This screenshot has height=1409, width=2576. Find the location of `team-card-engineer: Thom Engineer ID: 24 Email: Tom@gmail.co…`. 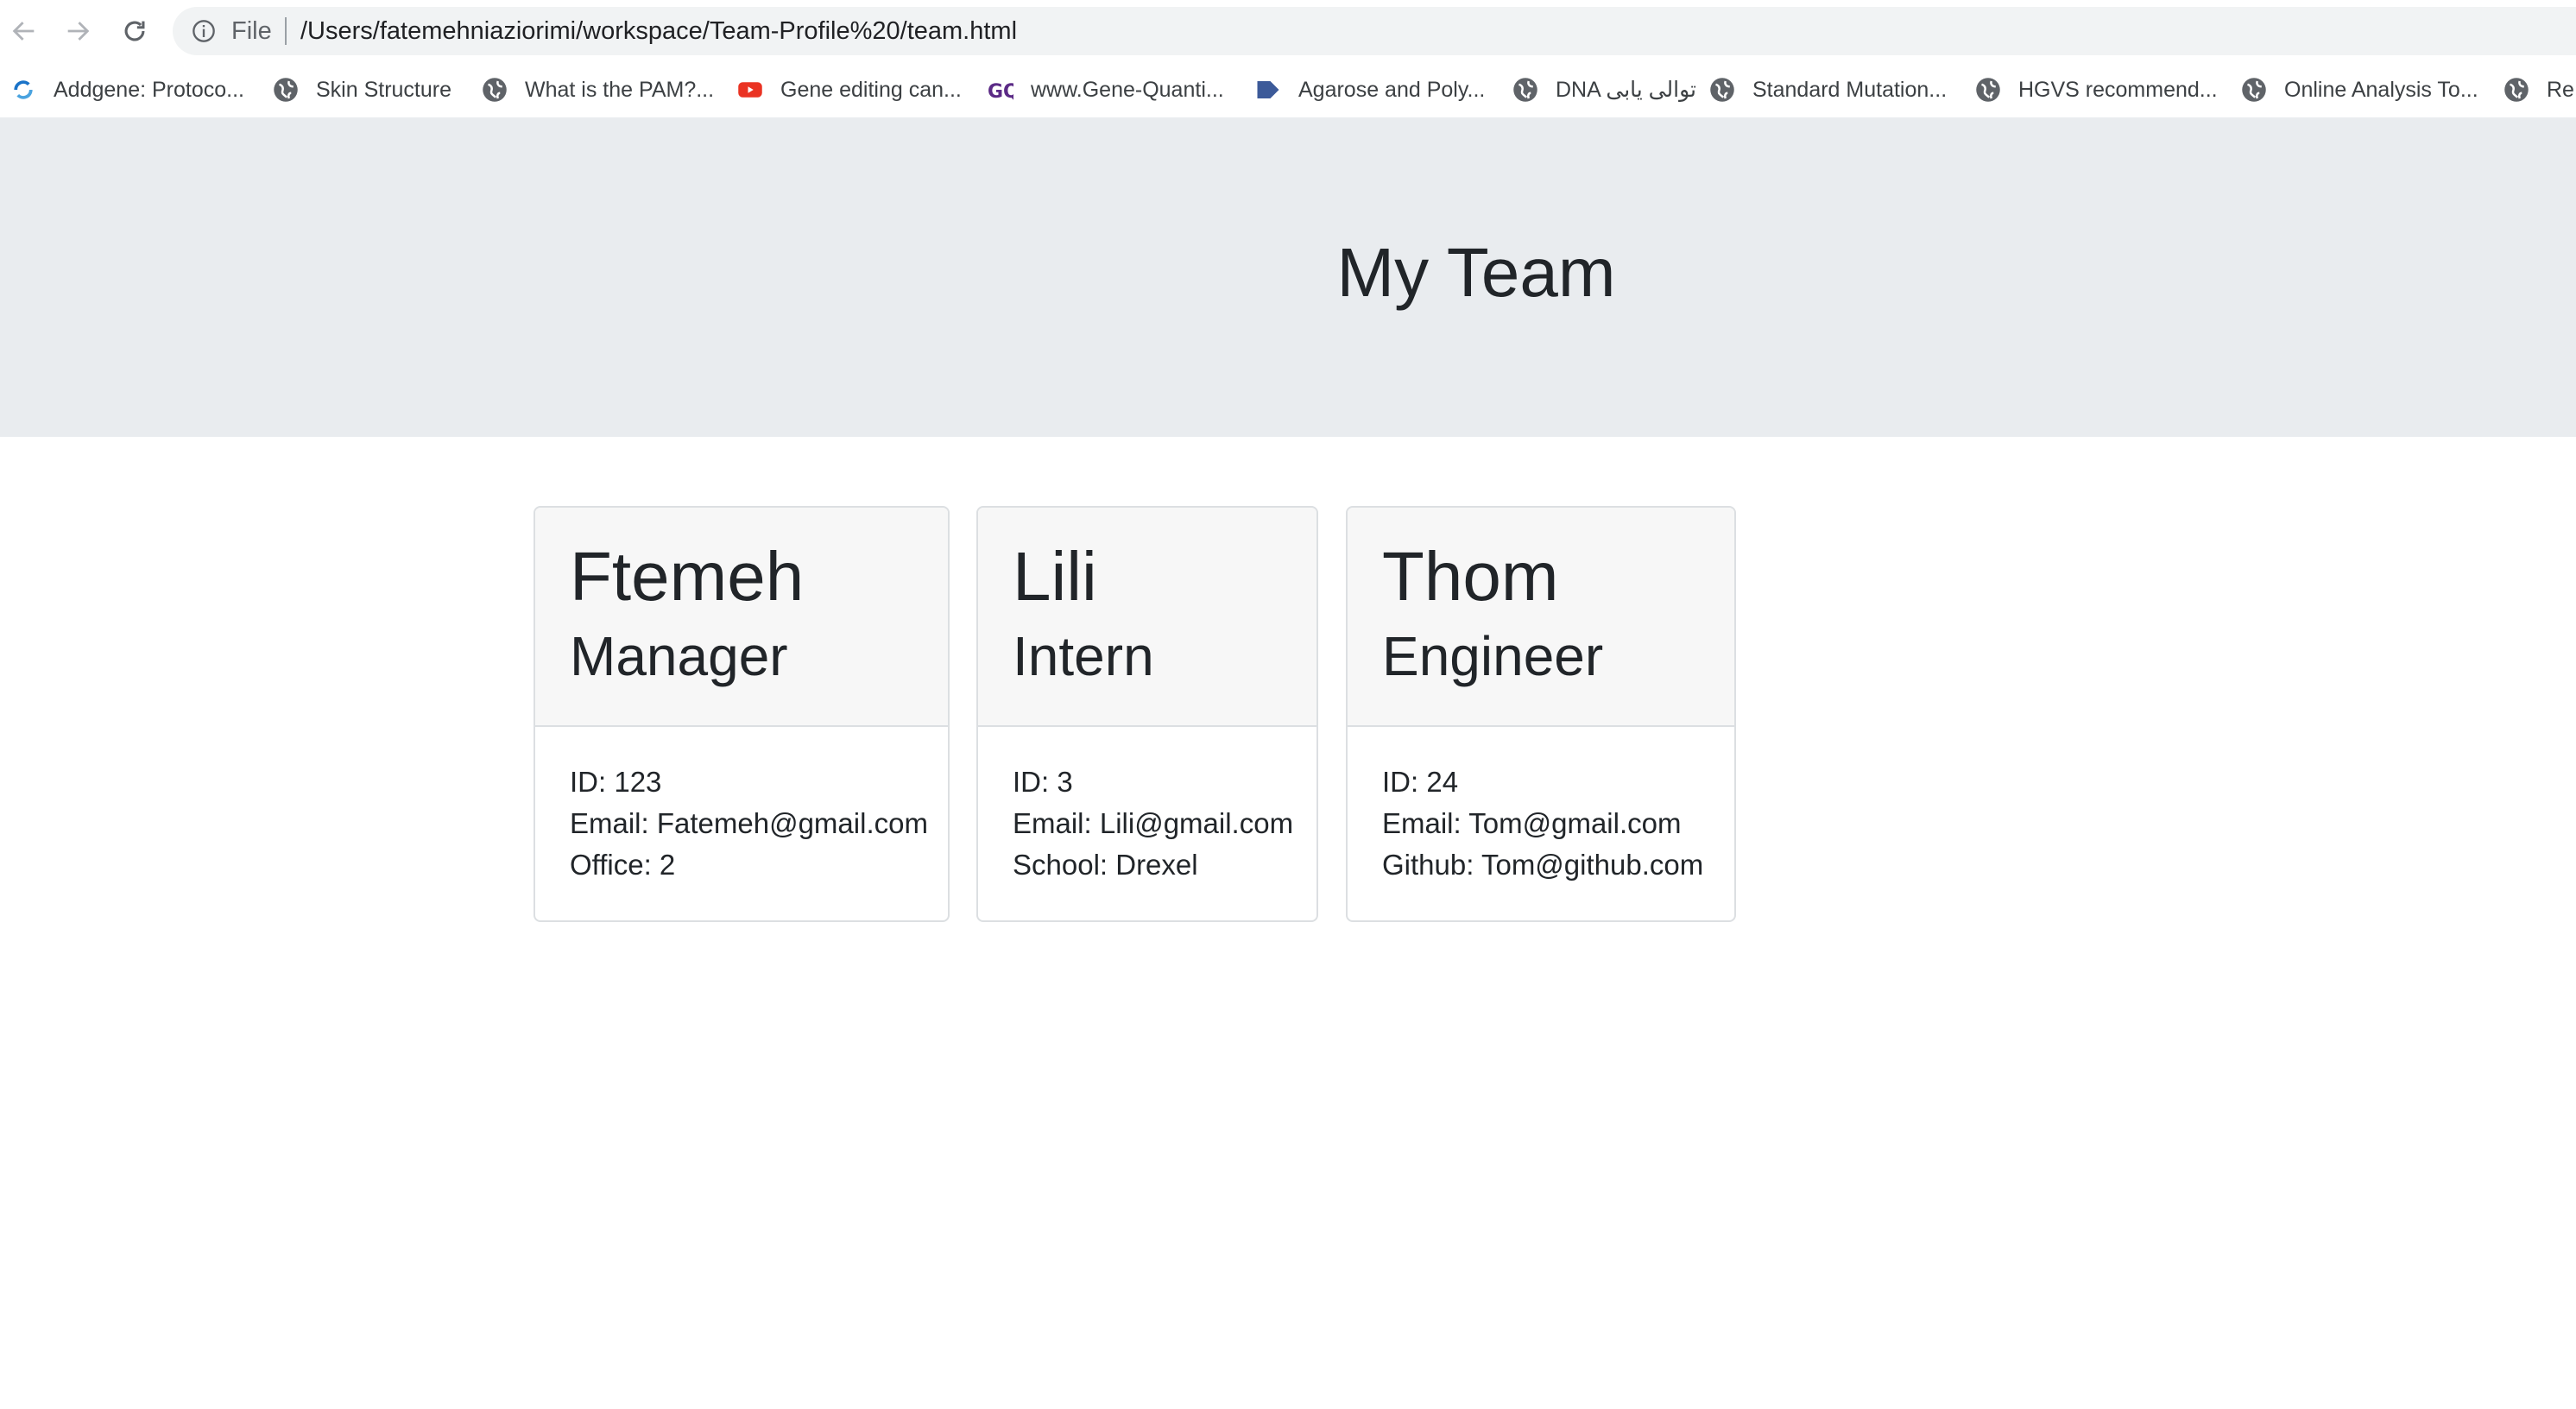

team-card-engineer: Thom Engineer ID: 24 Email: Tom@gmail.co… is located at coordinates (1541, 714).